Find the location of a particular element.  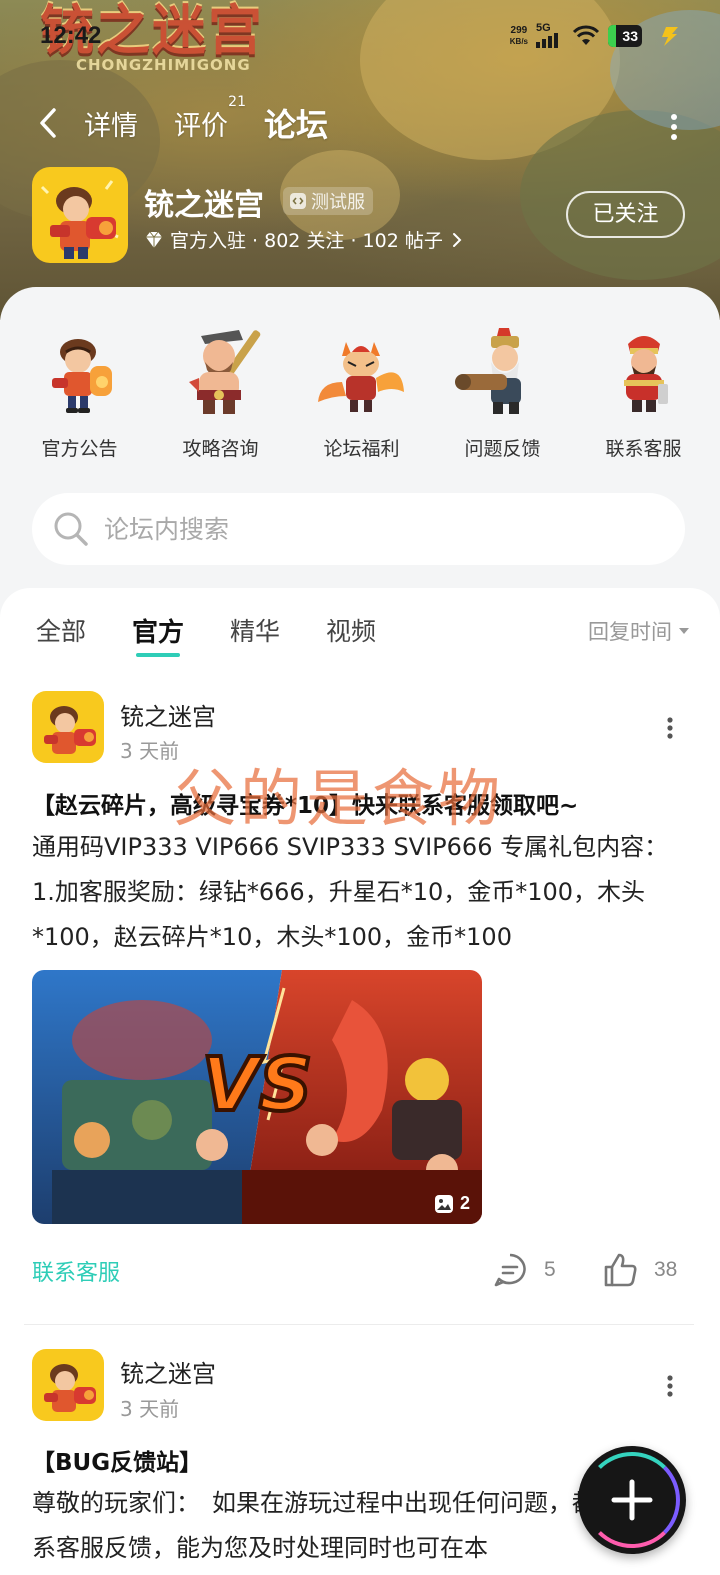

status-icons: 299 KB/s 5G 33 is located at coordinates (595, 35).